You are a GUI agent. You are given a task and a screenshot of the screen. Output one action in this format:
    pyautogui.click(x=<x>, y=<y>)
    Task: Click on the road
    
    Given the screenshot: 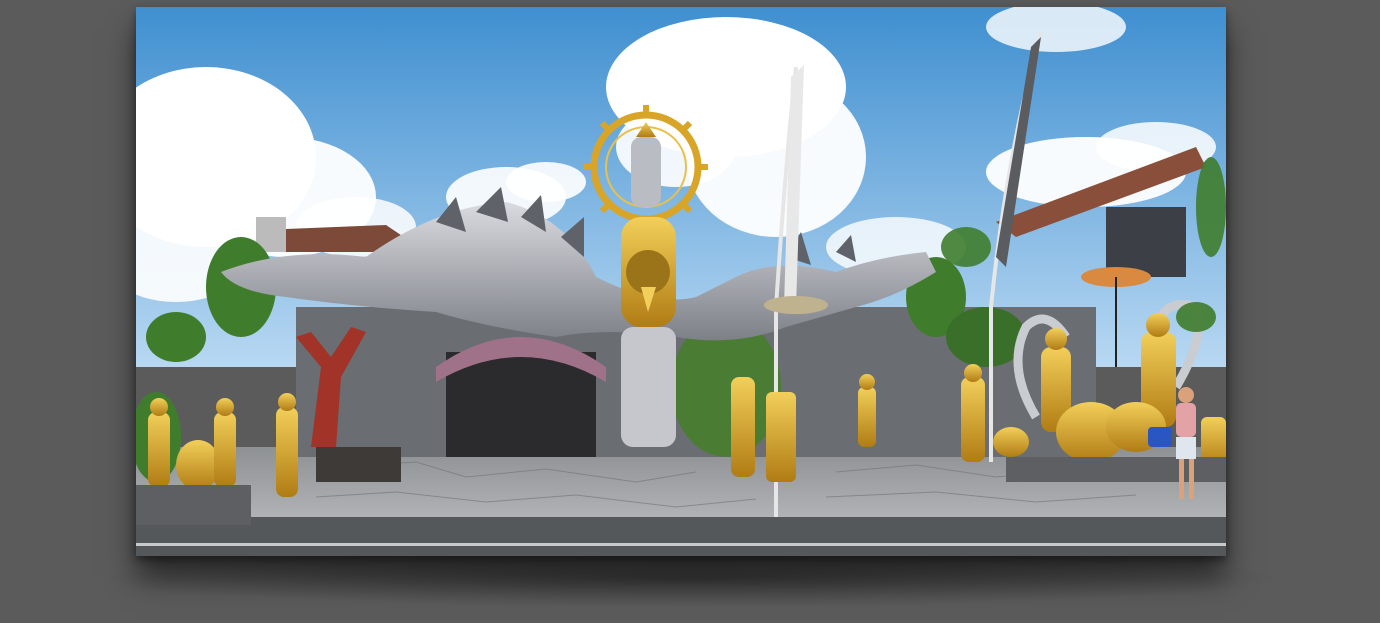 What is the action you would take?
    pyautogui.click(x=681, y=536)
    